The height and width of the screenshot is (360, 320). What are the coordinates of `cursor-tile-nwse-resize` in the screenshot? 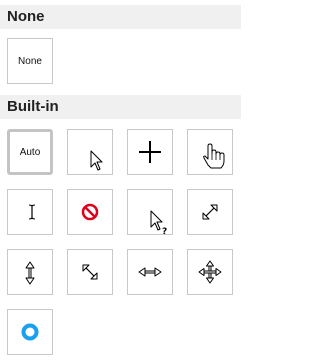 It's located at (90, 272).